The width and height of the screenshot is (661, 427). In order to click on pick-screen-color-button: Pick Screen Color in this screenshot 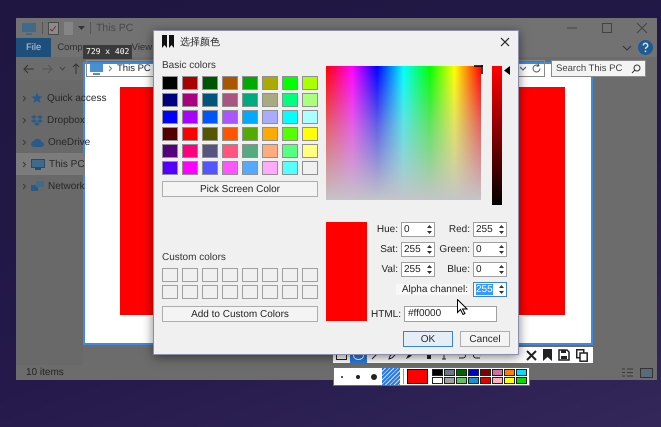, I will do `click(240, 189)`.